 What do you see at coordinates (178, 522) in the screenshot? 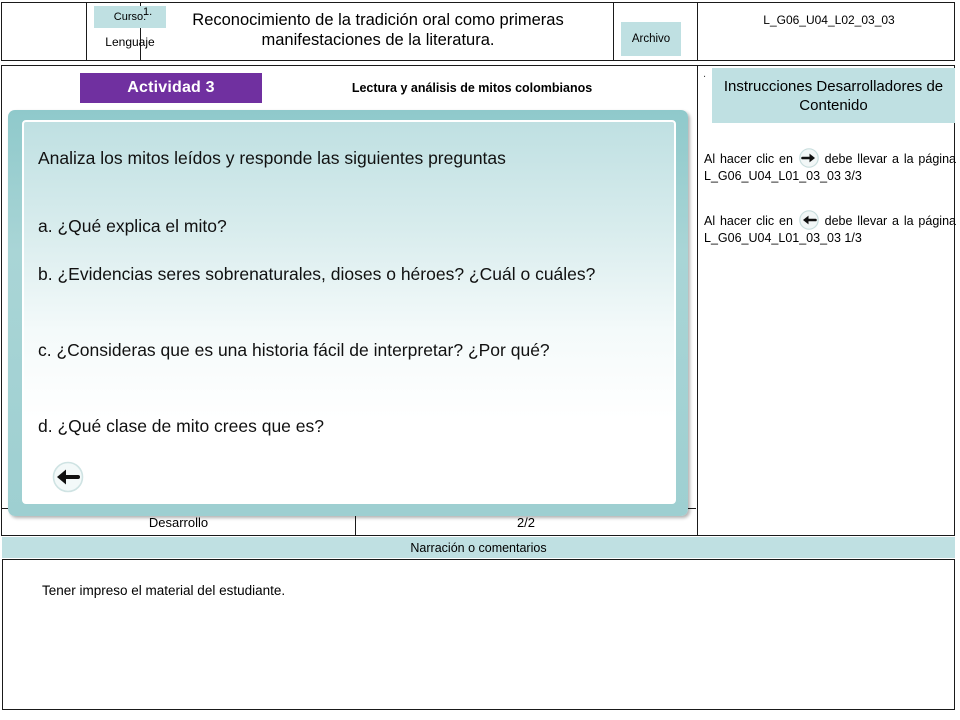
I see `footer-section-label: Desarrollo` at bounding box center [178, 522].